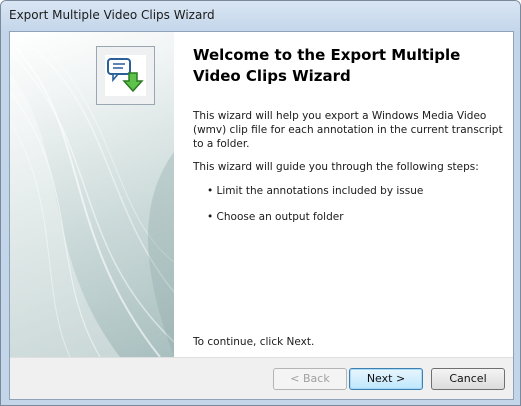 Image resolution: width=521 pixels, height=406 pixels. I want to click on back-button: < Back, so click(310, 379).